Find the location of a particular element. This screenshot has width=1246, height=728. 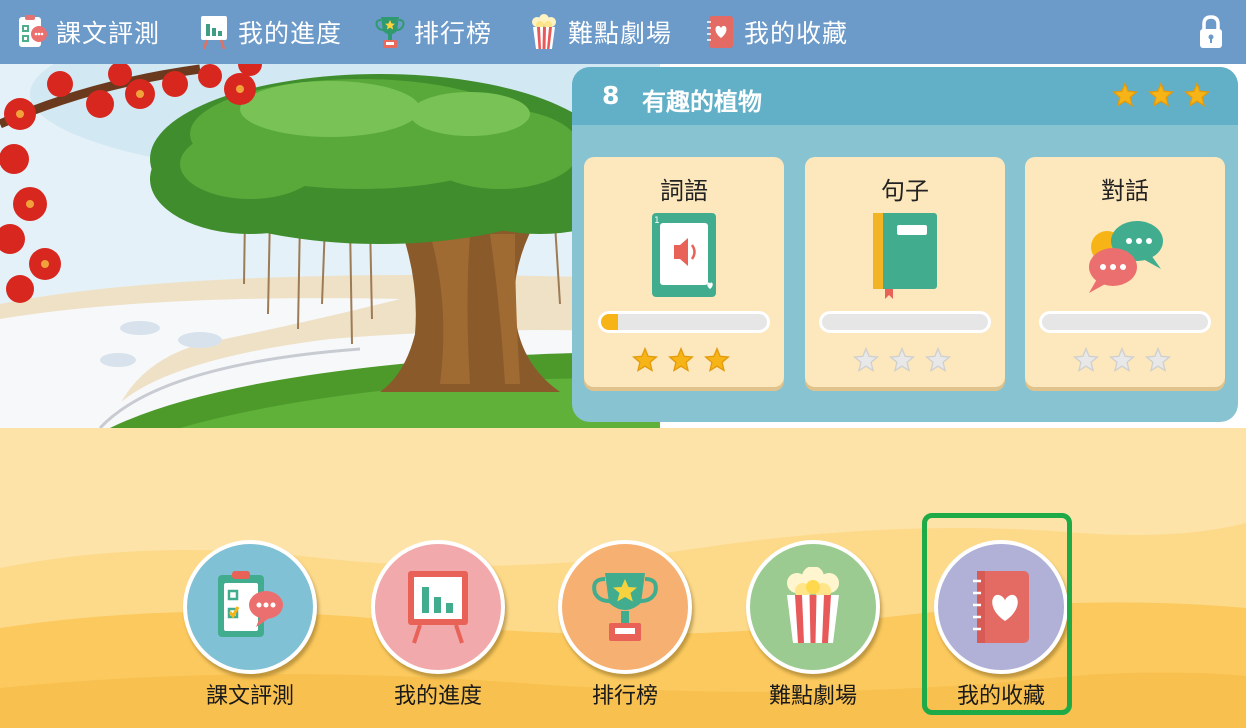

card-title: 句子 is located at coordinates (905, 191).